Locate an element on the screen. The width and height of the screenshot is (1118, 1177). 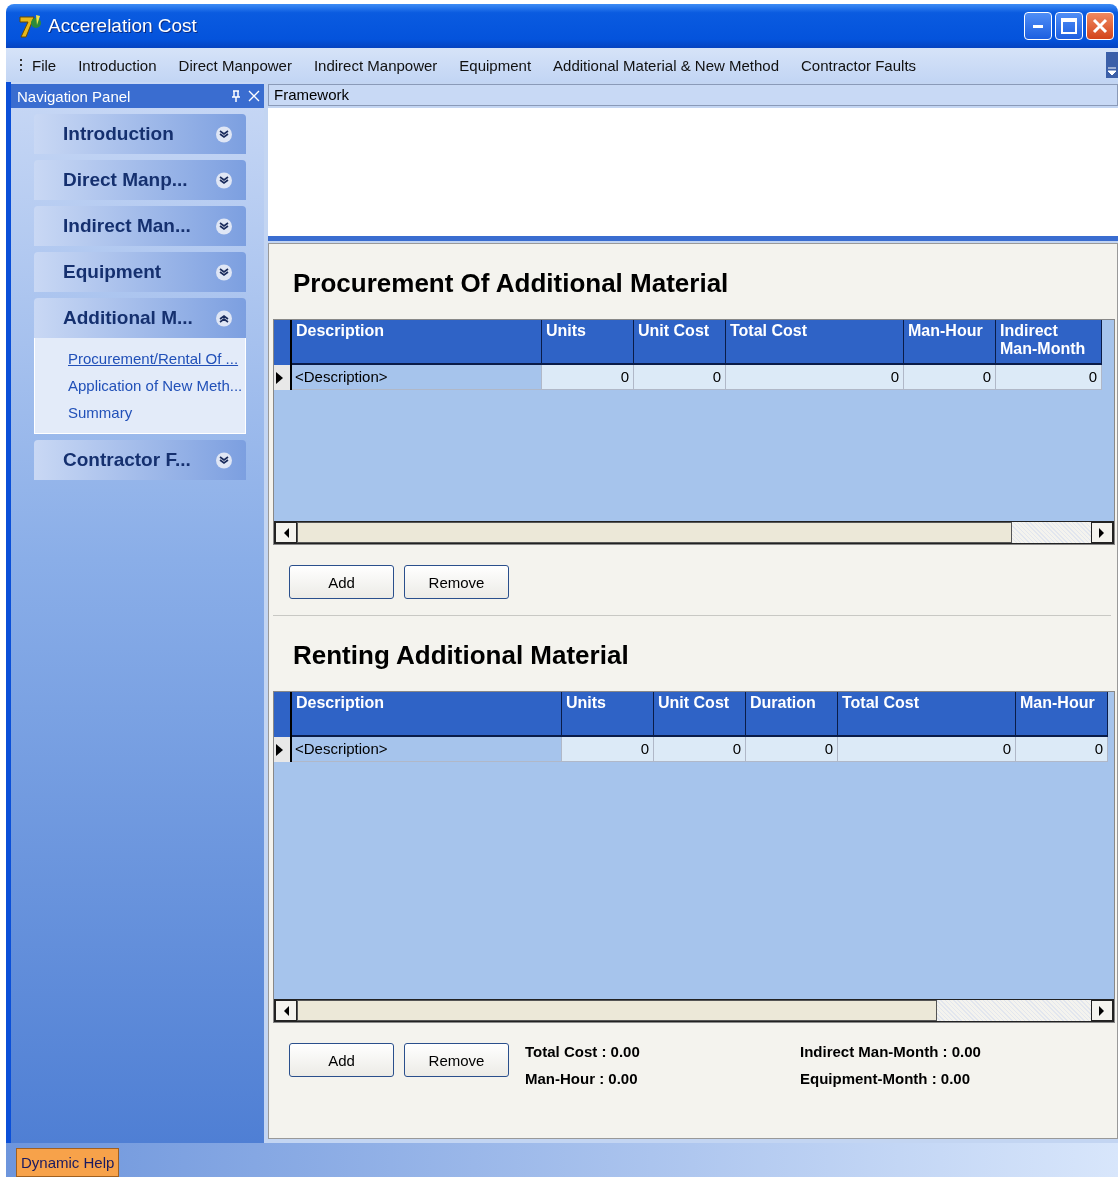
app-icon is located at coordinates (30, 26).